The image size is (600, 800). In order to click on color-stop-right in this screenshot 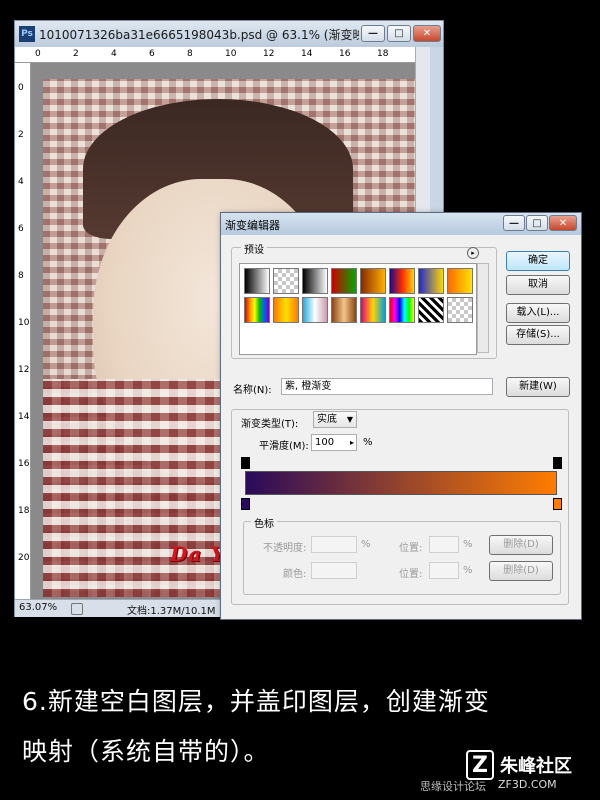, I will do `click(557, 504)`.